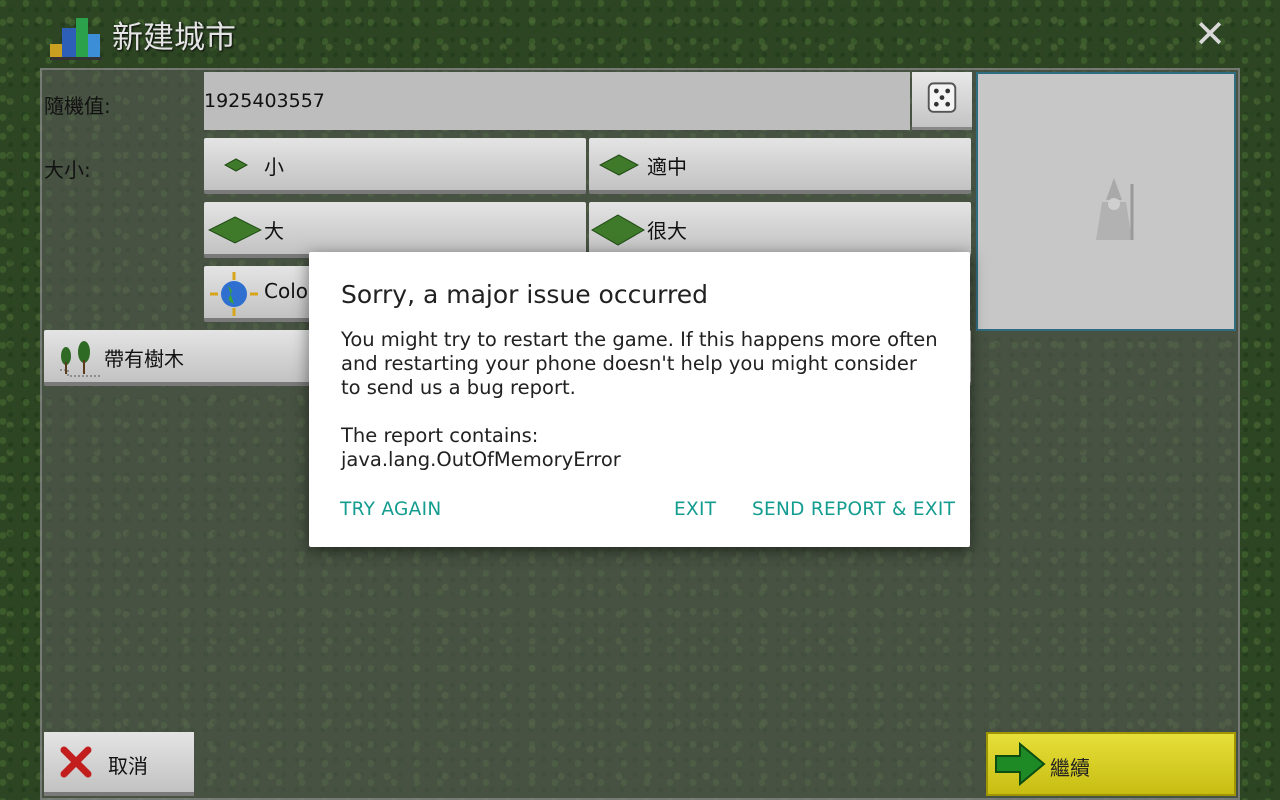 This screenshot has width=1280, height=800. Describe the element at coordinates (390, 509) in the screenshot. I see `try-again-button: TRY AGAIN` at that location.